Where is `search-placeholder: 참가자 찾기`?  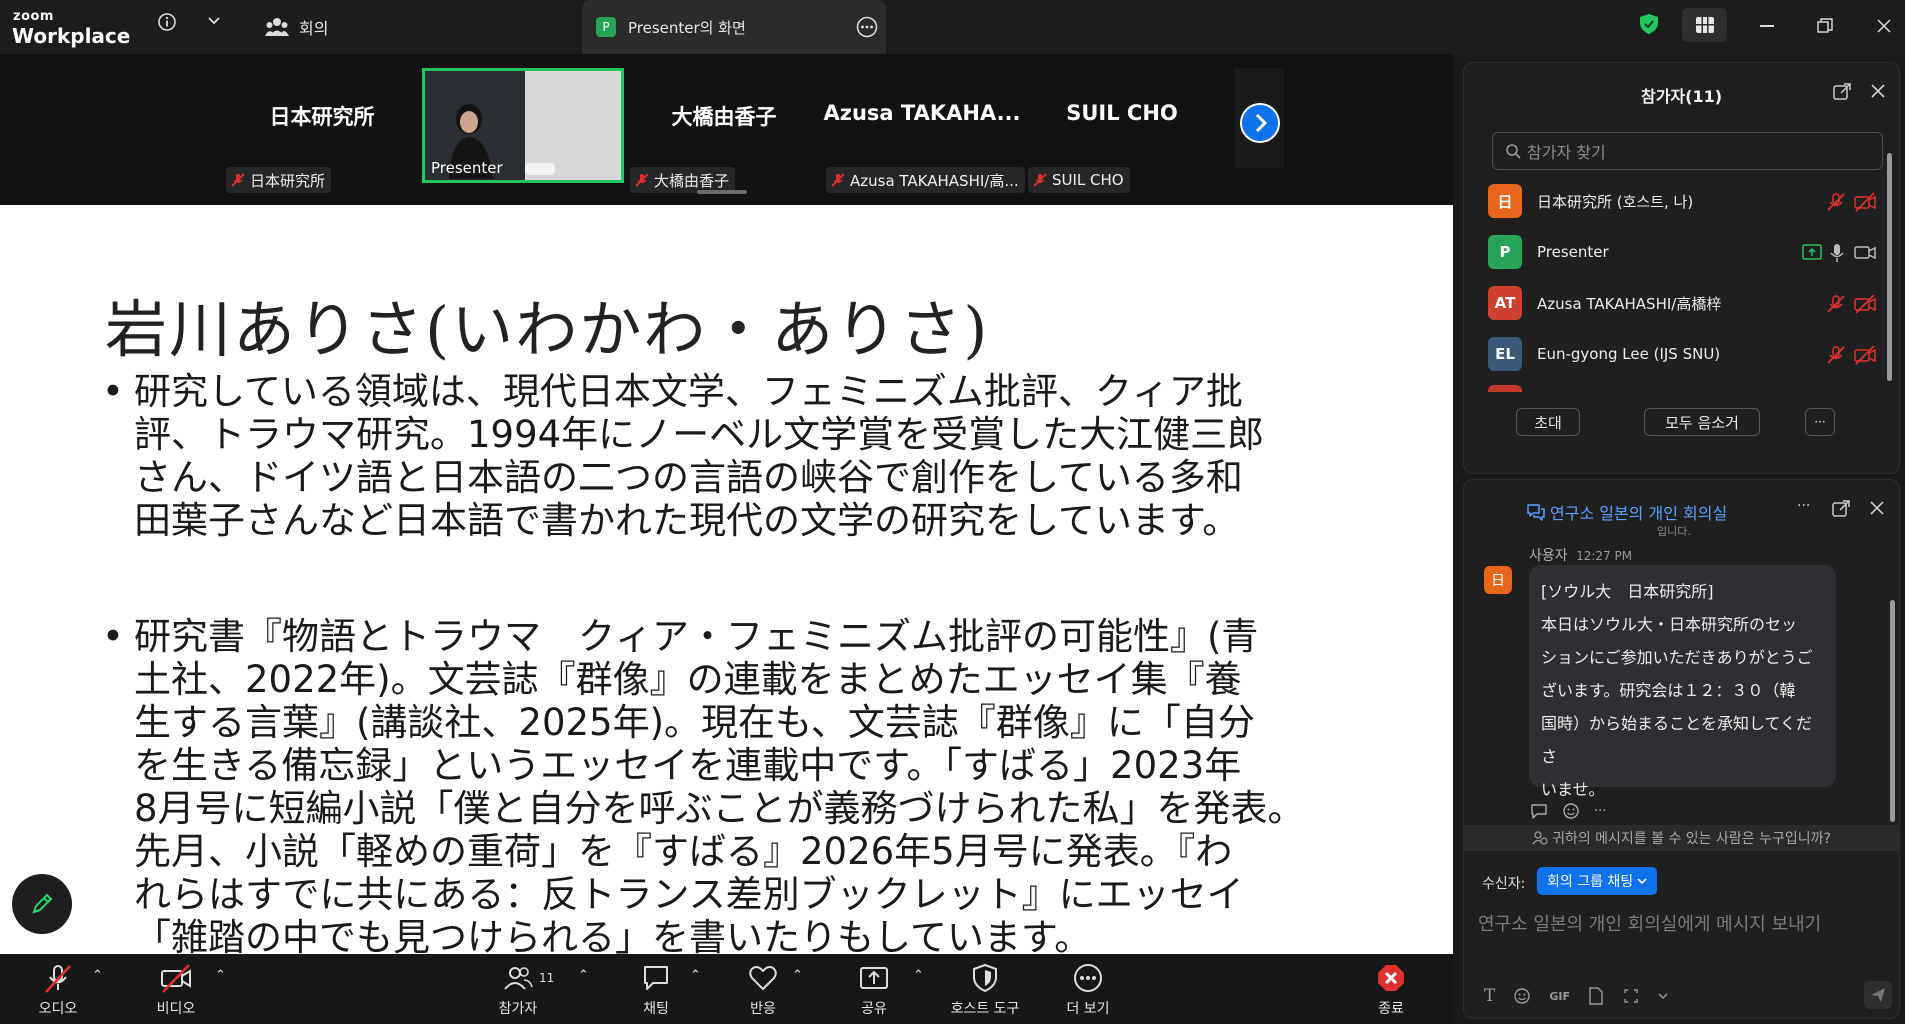 search-placeholder: 참가자 찾기 is located at coordinates (1566, 152).